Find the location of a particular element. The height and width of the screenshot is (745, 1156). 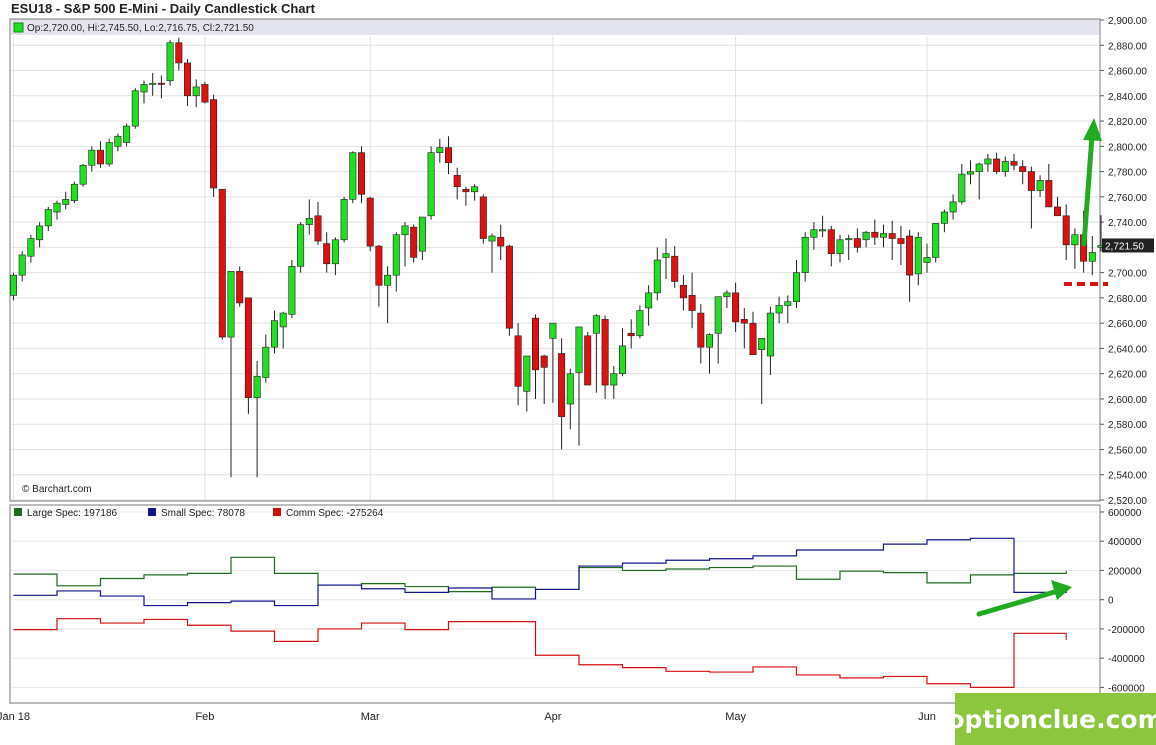

price-tick-label: 2,580.00 is located at coordinates (1127, 425).